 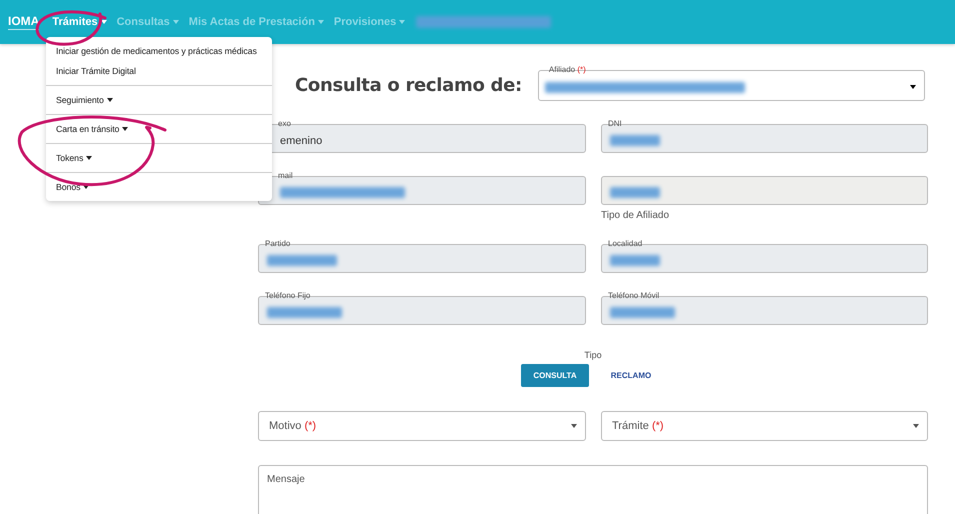 What do you see at coordinates (24, 22) in the screenshot?
I see `logo: IOMA` at bounding box center [24, 22].